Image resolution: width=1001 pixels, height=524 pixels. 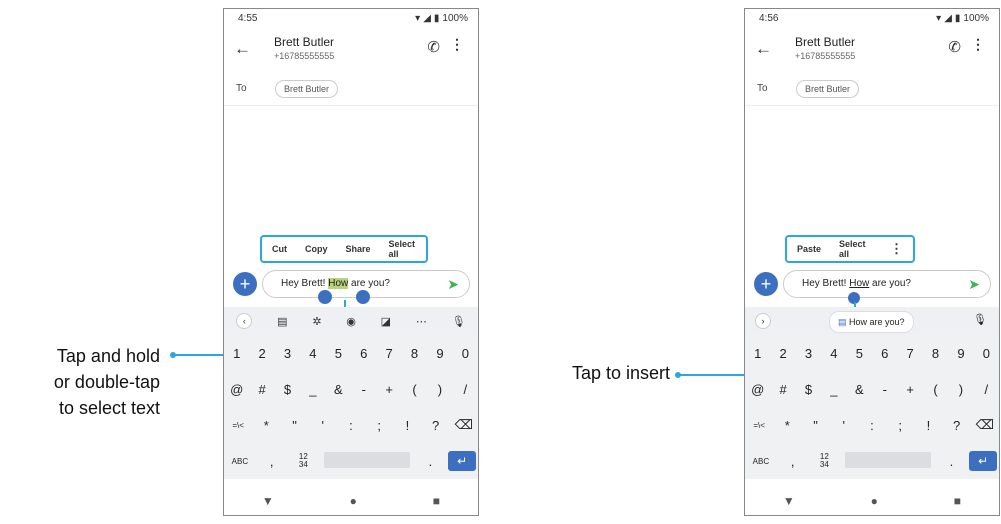 I want to click on paste-button: Paste, so click(x=809, y=249).